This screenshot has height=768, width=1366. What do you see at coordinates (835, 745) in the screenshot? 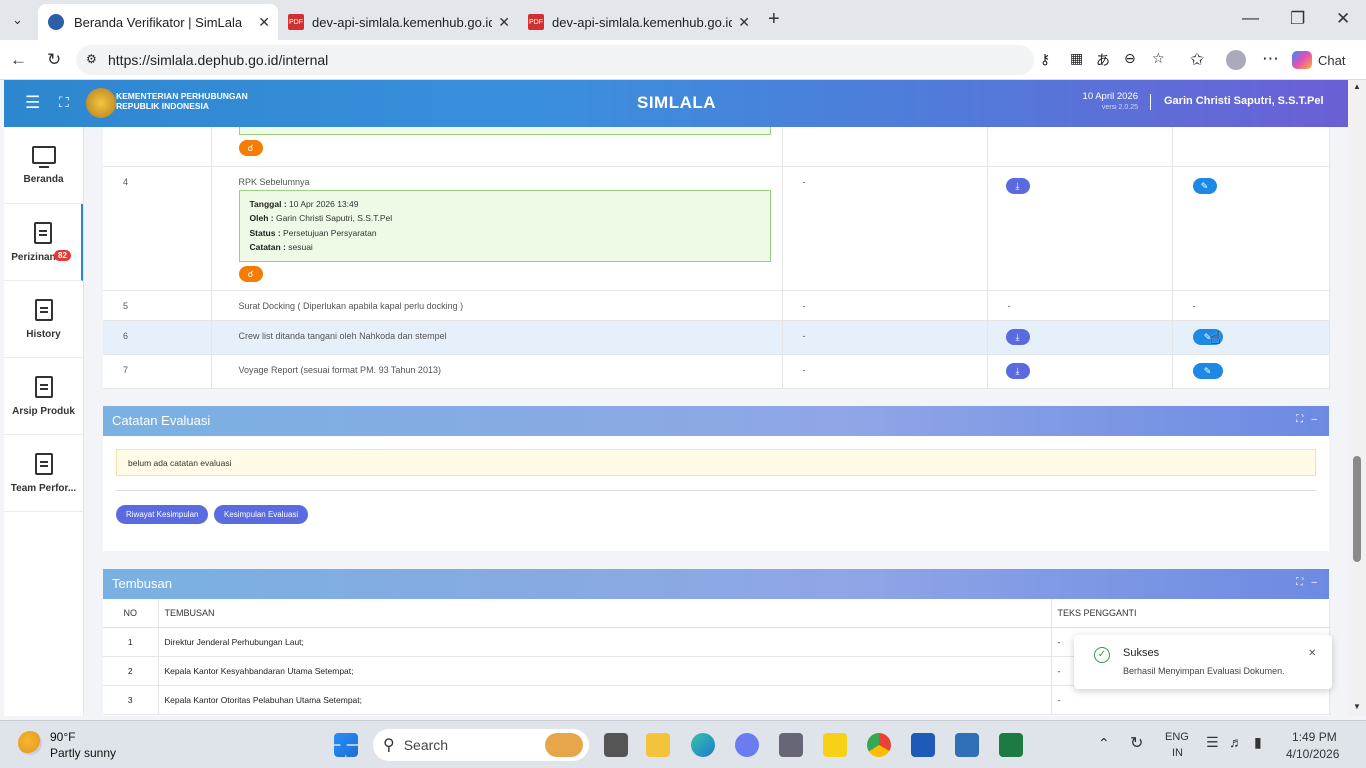
I see `sticky-notes-icon` at bounding box center [835, 745].